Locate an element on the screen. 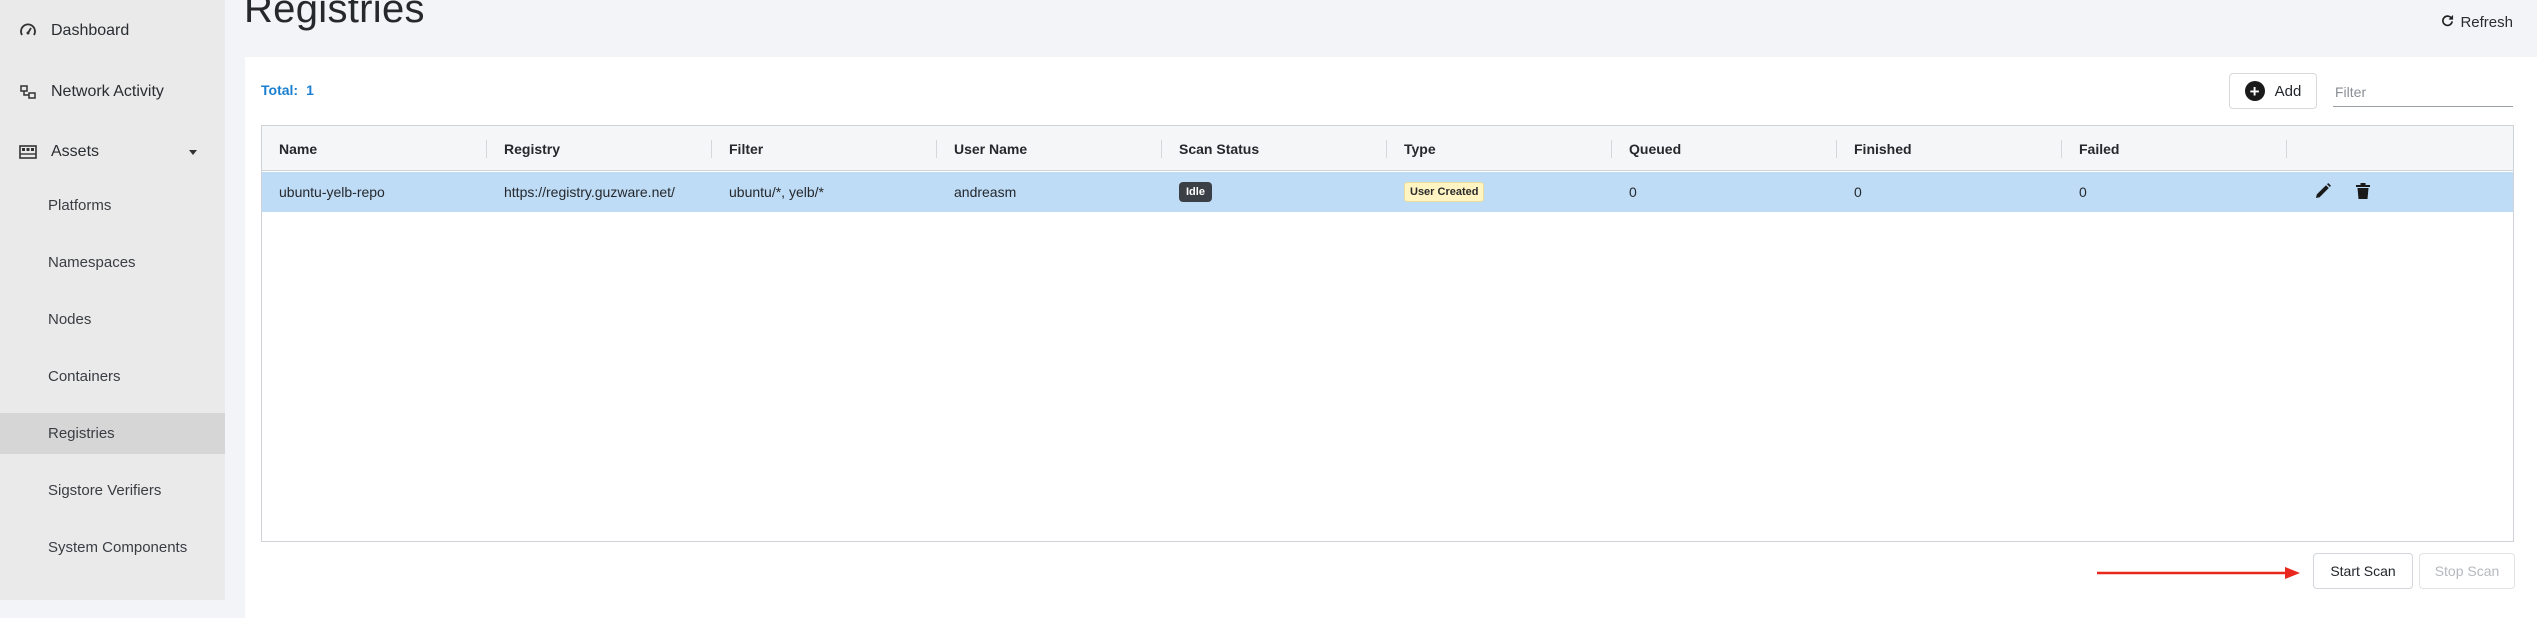 This screenshot has width=2537, height=618. cell-user-name: andreasm is located at coordinates (985, 192).